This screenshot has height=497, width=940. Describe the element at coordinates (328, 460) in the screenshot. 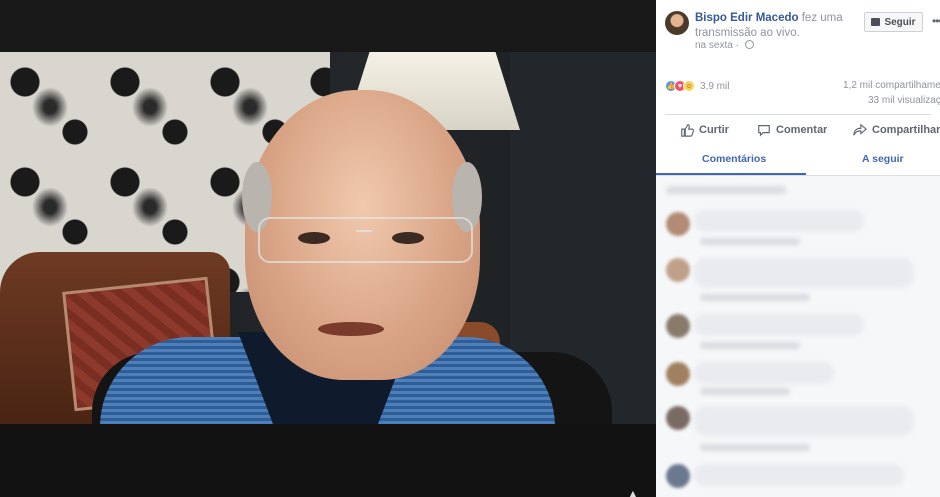

I see `video-bottom-bar` at that location.